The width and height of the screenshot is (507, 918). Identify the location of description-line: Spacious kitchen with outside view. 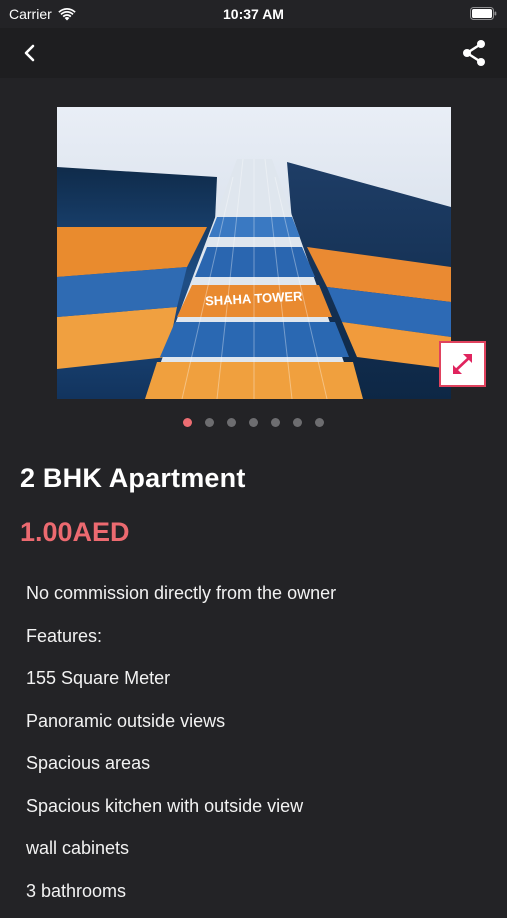
(261, 812).